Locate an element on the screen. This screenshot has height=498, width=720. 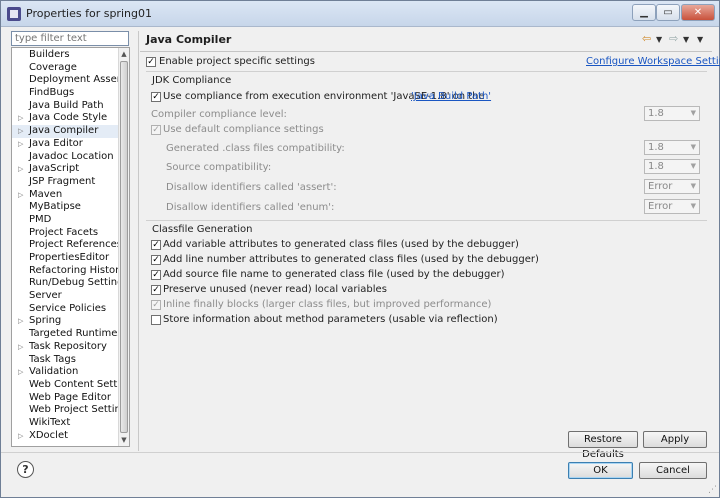
tree-item: Run/Debug Settings is located at coordinates (70, 283).